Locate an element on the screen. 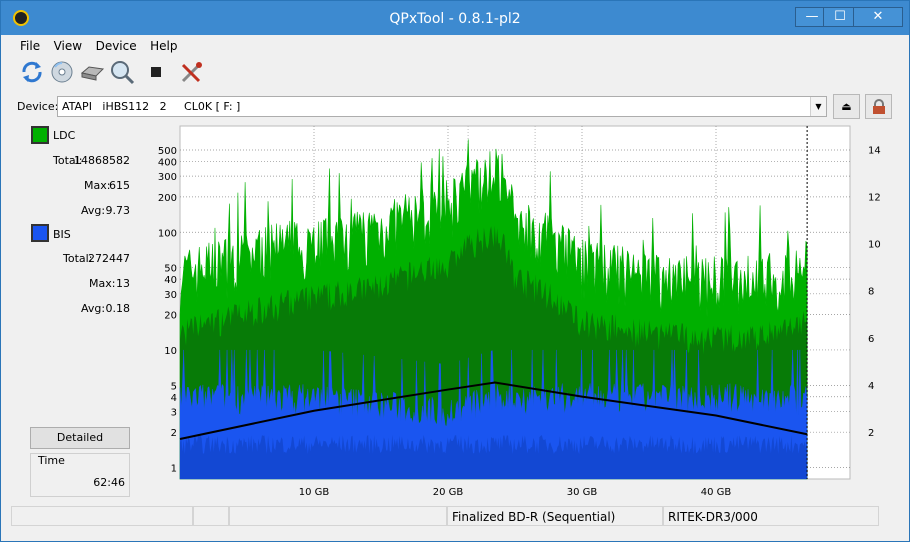  time-value: 62:46 is located at coordinates (109, 482).